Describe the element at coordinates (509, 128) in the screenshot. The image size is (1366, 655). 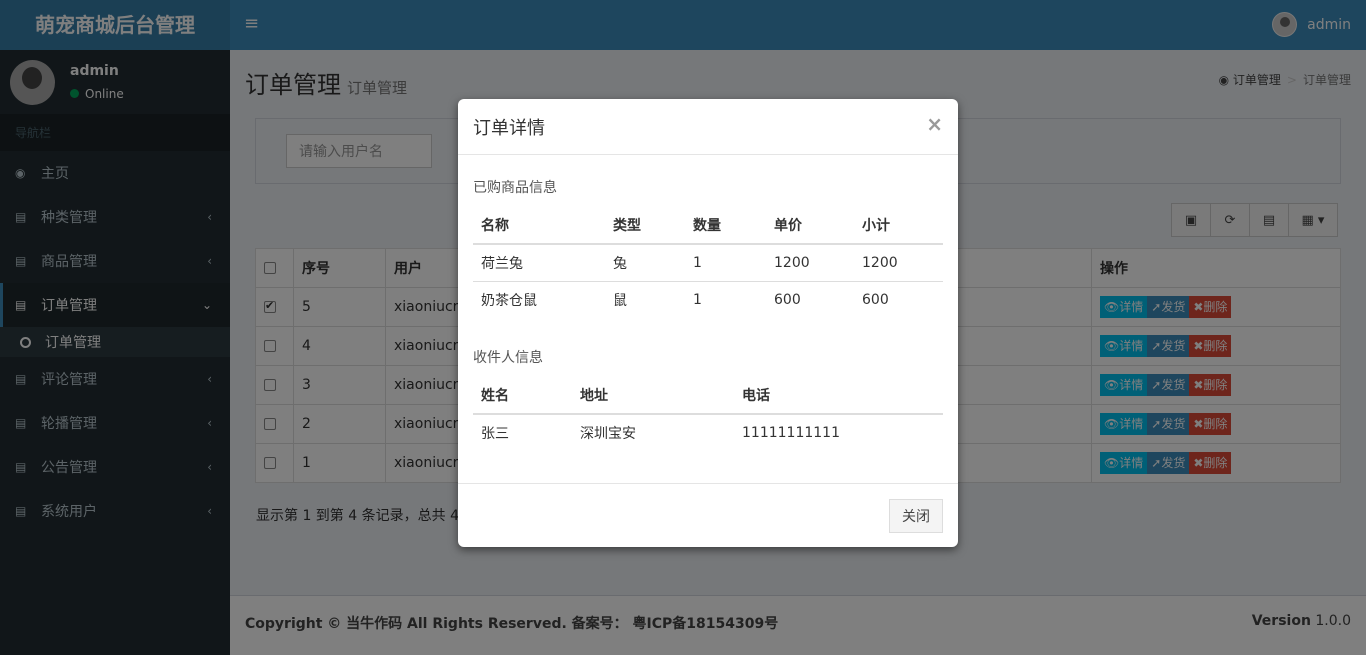
I see `modal-title: 订单详情` at that location.